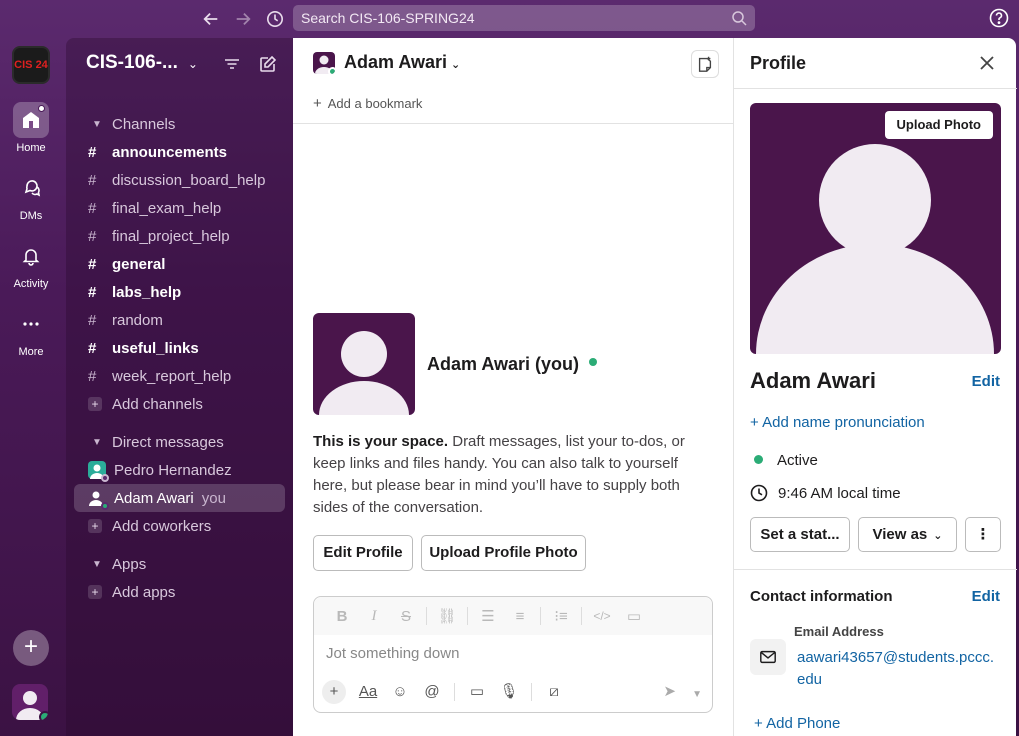 The width and height of the screenshot is (1019, 736). What do you see at coordinates (503, 553) in the screenshot?
I see `upload-profile-photo-button: Upload Profile Photo` at bounding box center [503, 553].